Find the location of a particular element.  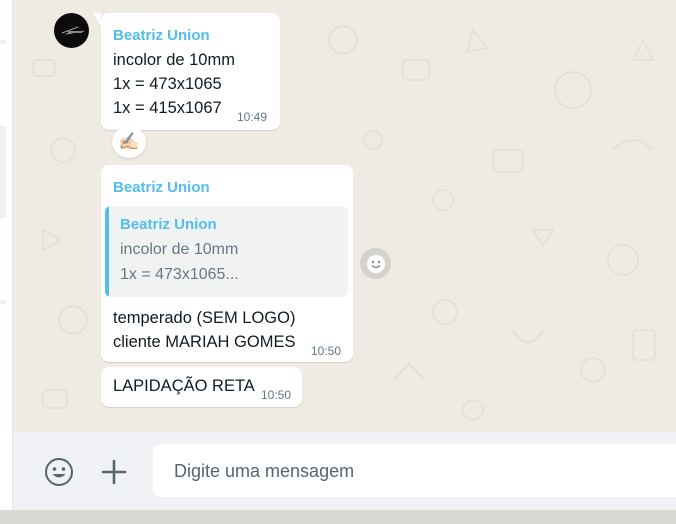

plus-icon is located at coordinates (114, 472).